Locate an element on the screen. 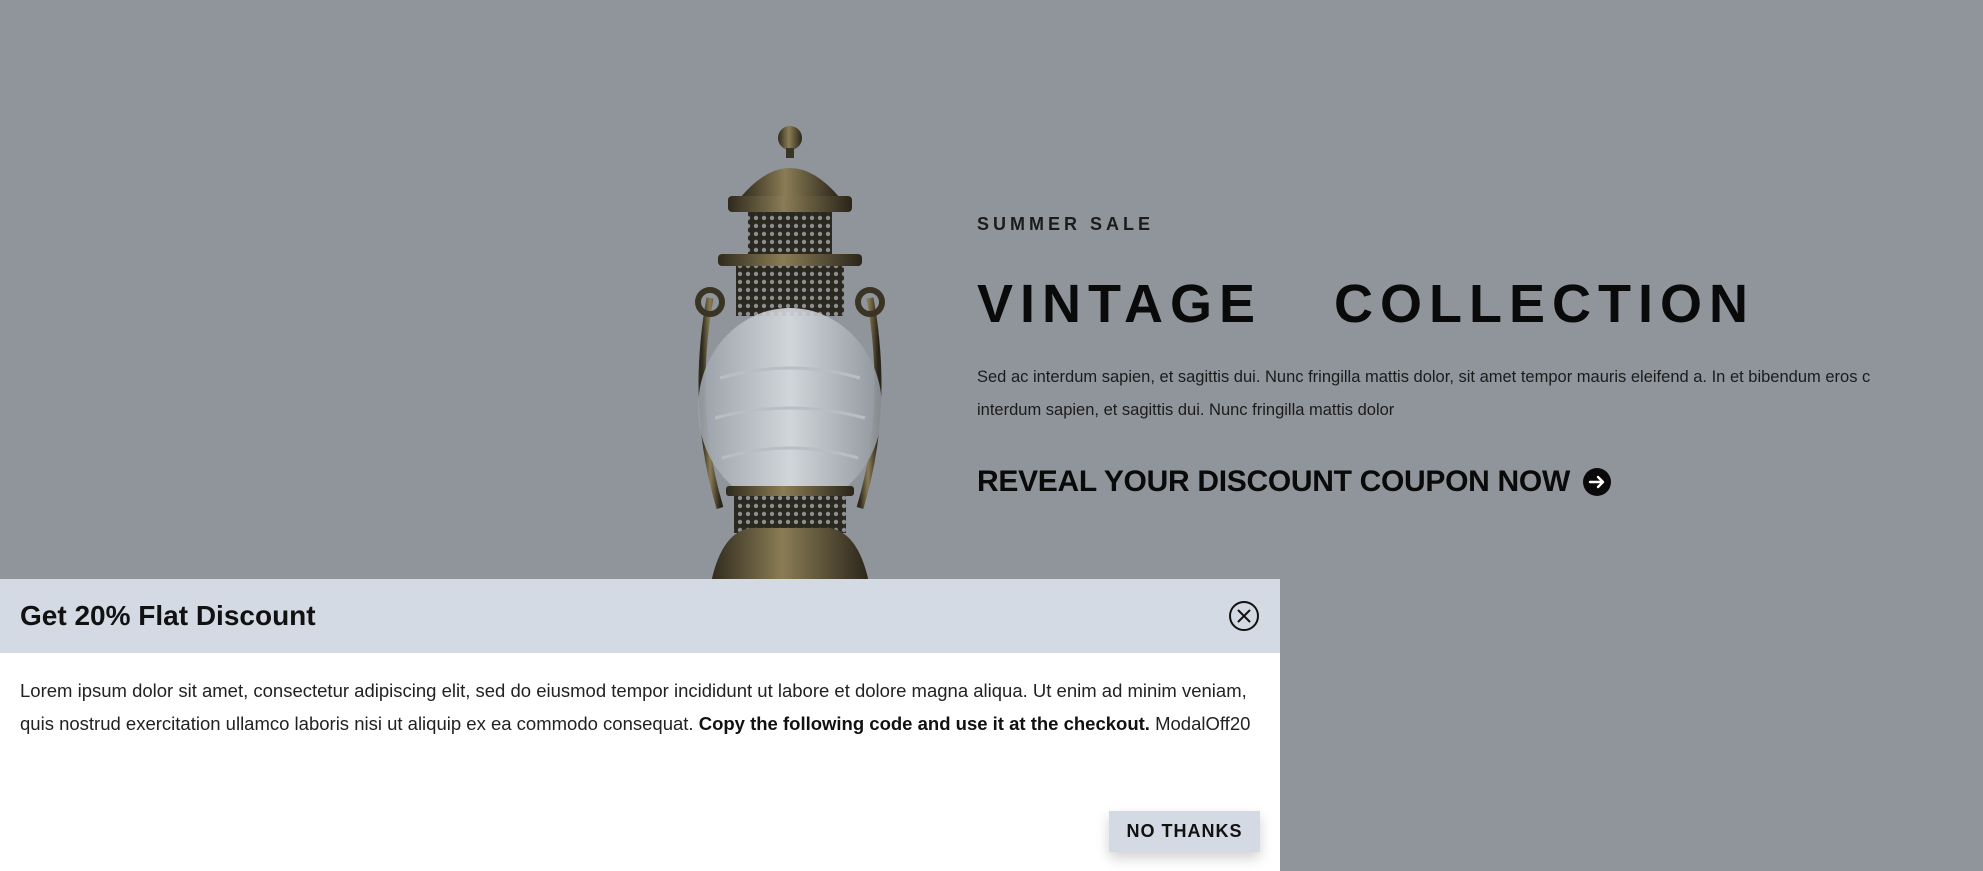 This screenshot has width=1983, height=871. reveal-coupon-link: REVEAL YOUR DISCOUNT COUPON NOW is located at coordinates (1294, 482).